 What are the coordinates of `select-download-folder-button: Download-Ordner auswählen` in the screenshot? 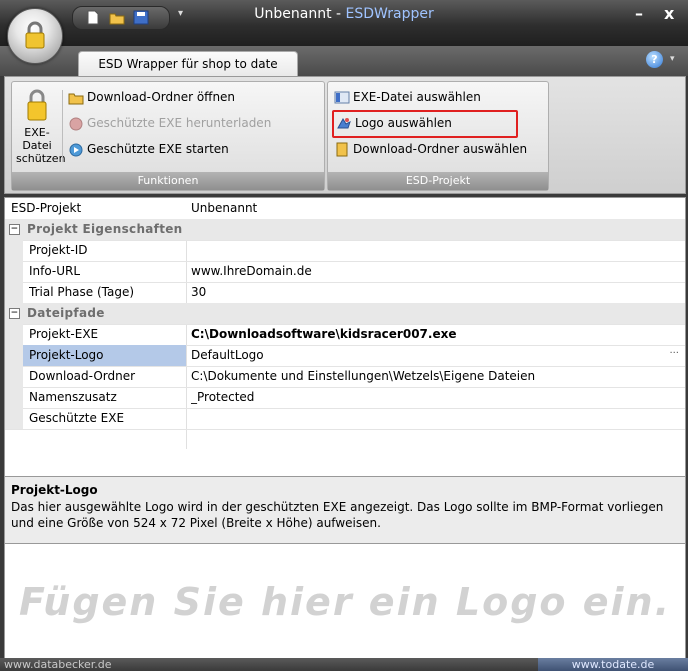 It's located at (430, 149).